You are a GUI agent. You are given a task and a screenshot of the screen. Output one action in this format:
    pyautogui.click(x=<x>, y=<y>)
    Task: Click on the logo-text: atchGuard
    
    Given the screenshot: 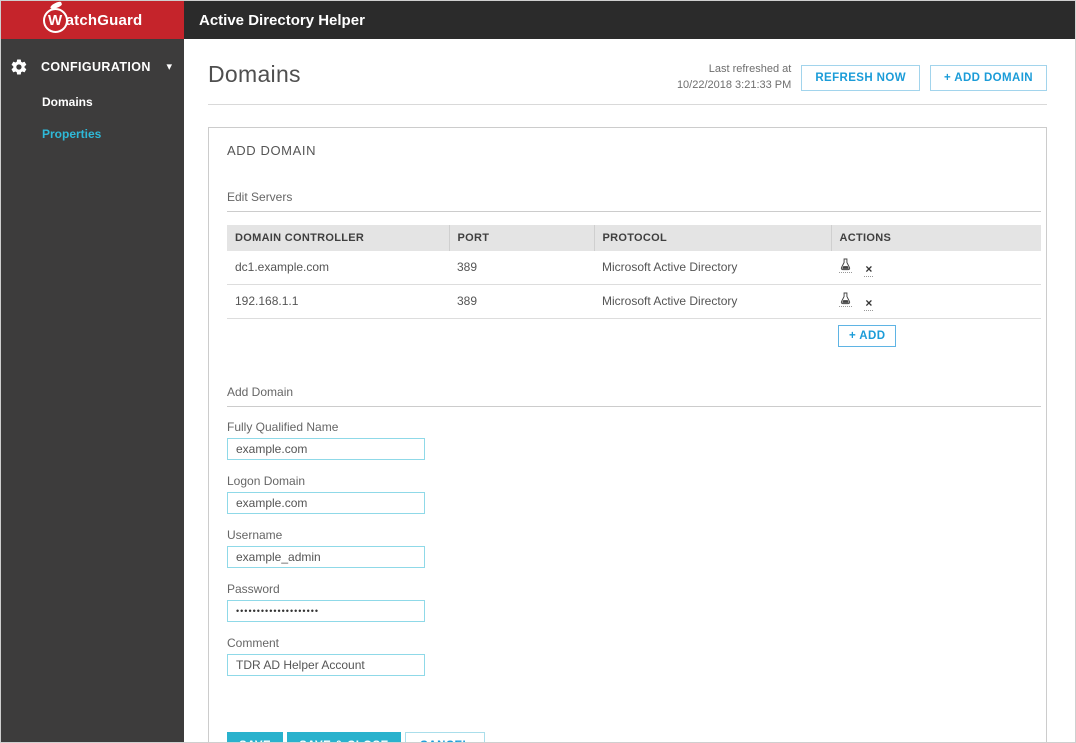 What is the action you would take?
    pyautogui.click(x=104, y=20)
    